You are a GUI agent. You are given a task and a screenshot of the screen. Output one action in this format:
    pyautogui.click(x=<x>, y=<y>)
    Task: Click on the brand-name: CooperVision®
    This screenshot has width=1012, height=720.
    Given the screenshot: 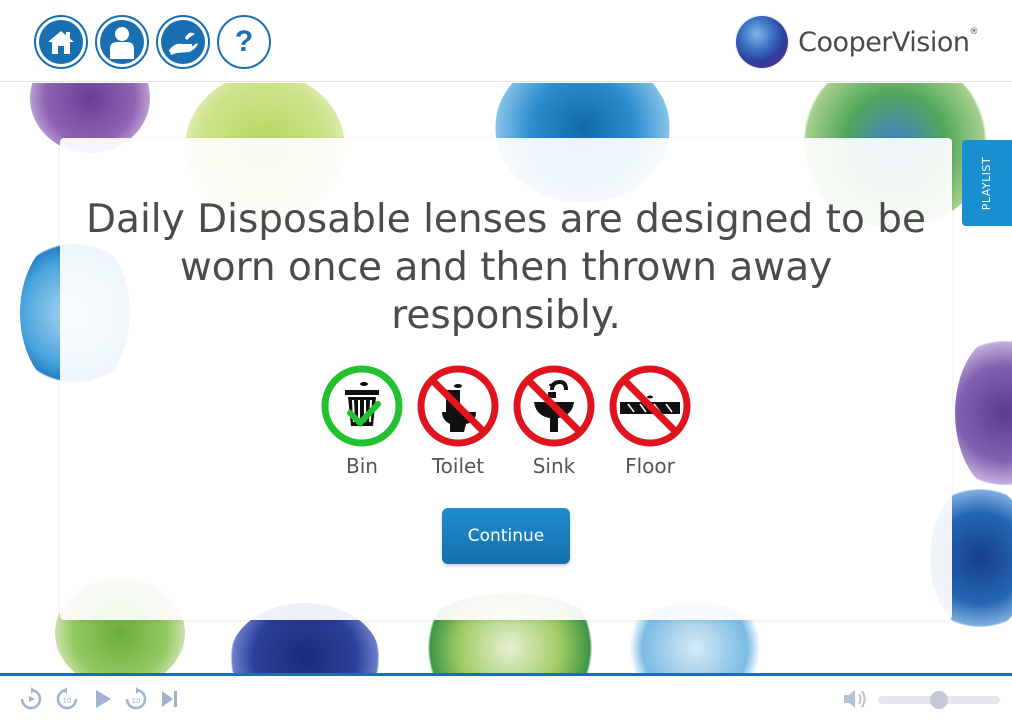 What is the action you would take?
    pyautogui.click(x=888, y=42)
    